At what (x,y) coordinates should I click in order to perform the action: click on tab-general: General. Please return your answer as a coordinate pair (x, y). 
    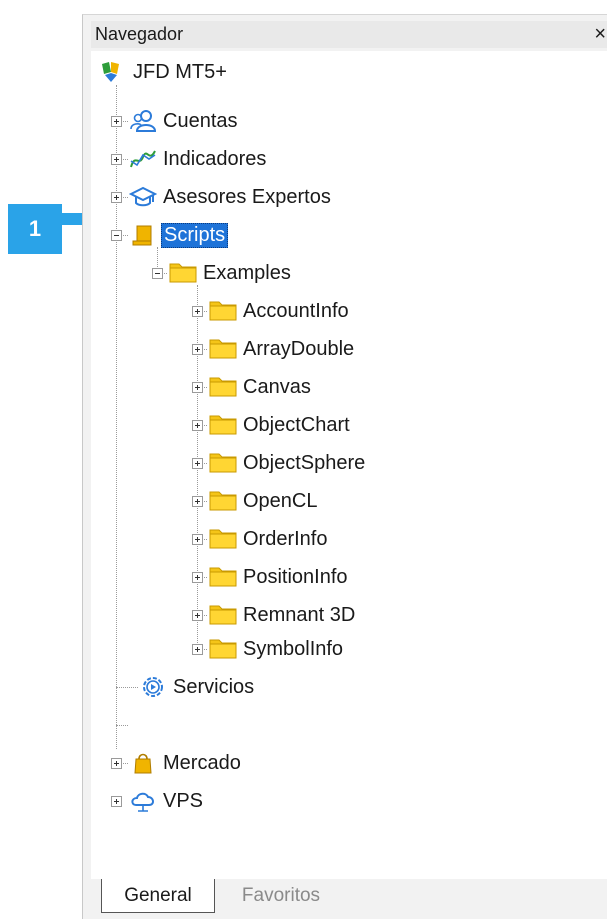
    Looking at the image, I should click on (158, 896).